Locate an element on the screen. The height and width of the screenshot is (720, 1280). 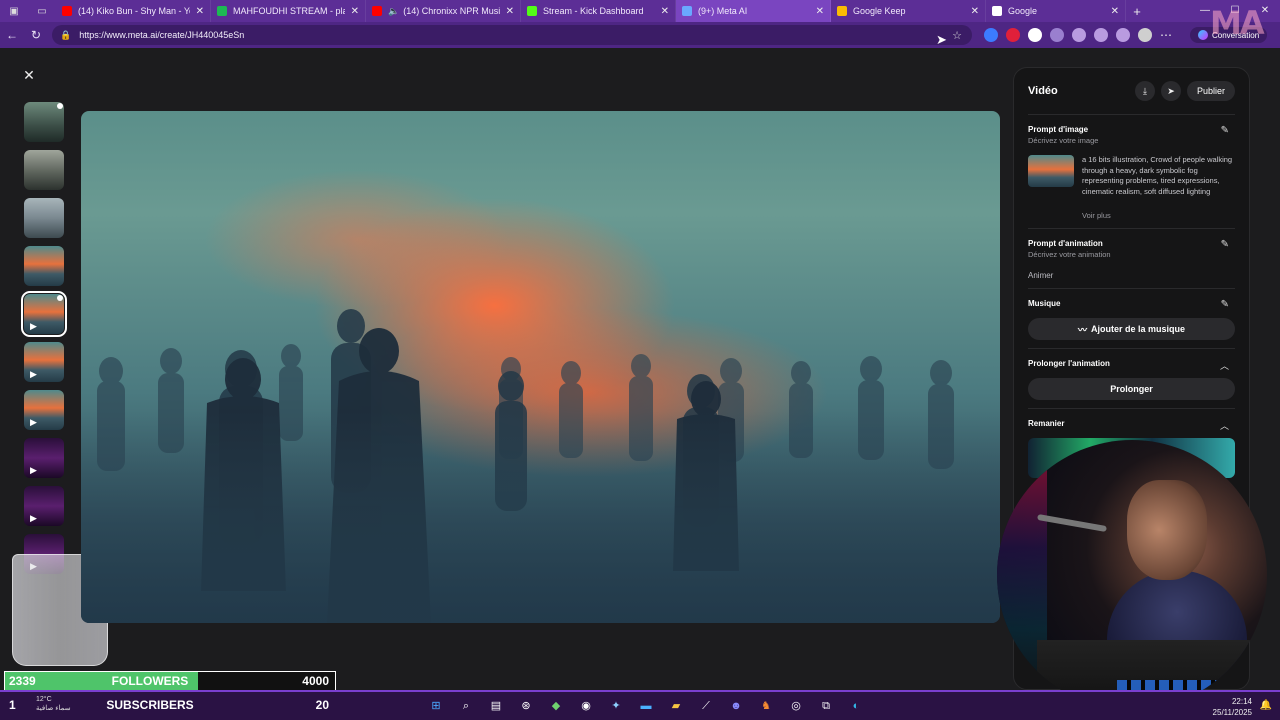
task-view-icon: ▤ is located at coordinates (496, 706).